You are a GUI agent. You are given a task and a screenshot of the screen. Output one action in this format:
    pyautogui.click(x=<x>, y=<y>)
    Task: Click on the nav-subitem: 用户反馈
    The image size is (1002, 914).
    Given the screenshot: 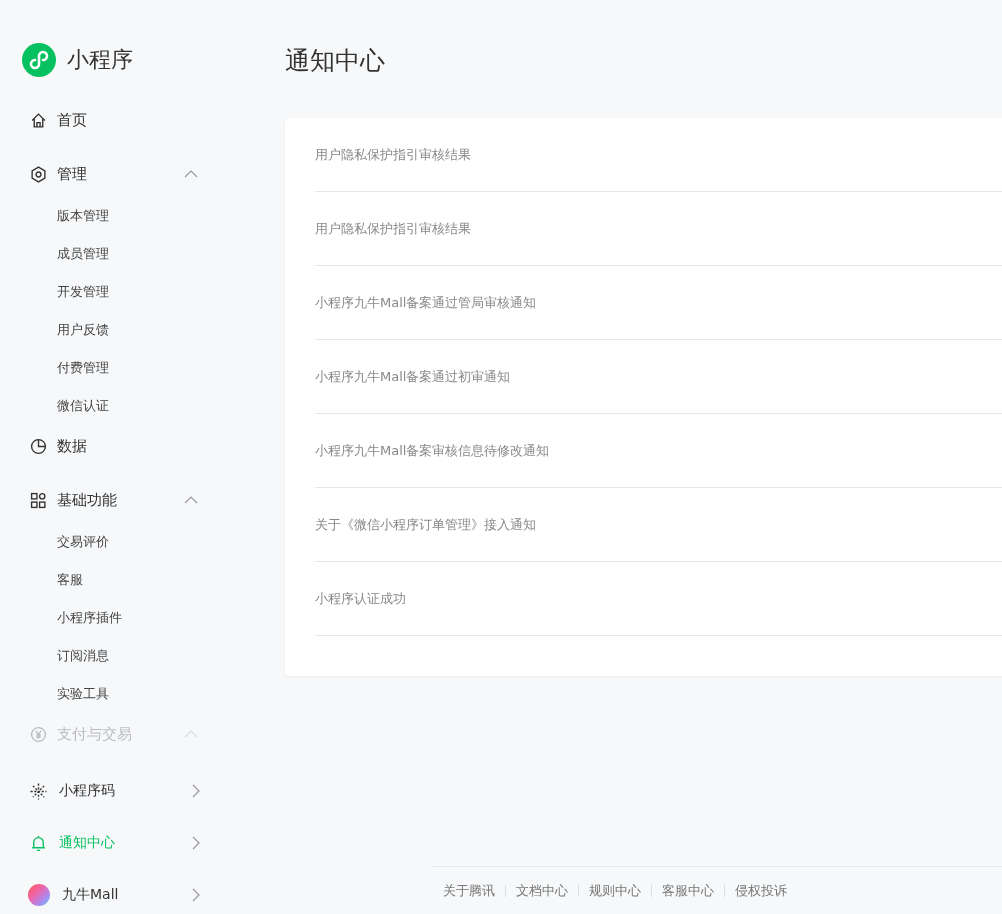 What is the action you would take?
    pyautogui.click(x=83, y=330)
    